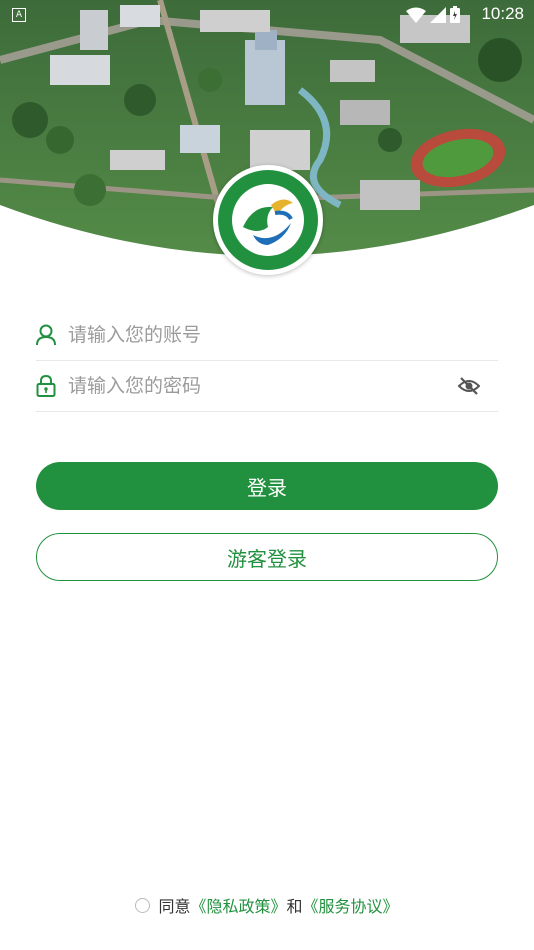 The image size is (534, 950). What do you see at coordinates (143, 905) in the screenshot?
I see `agree-radio` at bounding box center [143, 905].